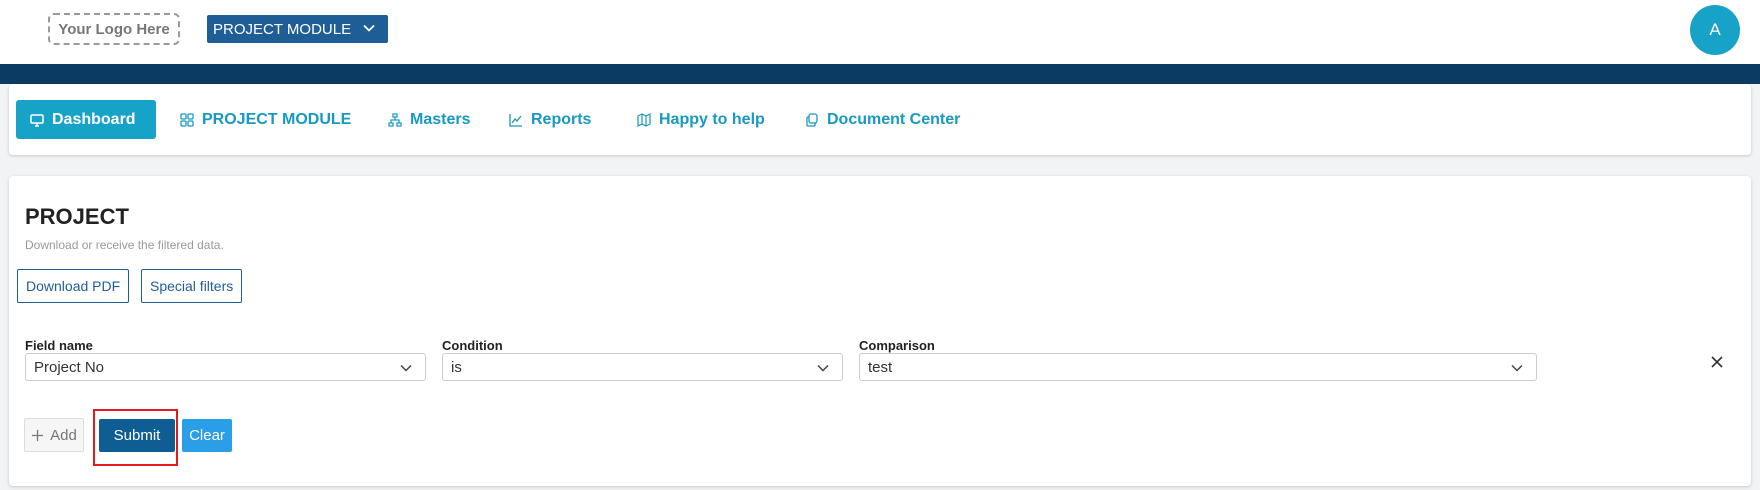 The height and width of the screenshot is (490, 1760). I want to click on field-name-select: Project No, so click(225, 367).